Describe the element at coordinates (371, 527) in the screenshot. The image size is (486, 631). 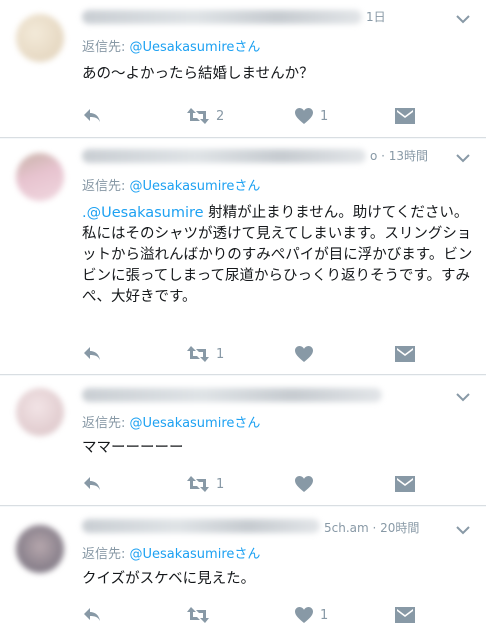
I see `tweet-timestamp: 5ch.am · 20時間` at that location.